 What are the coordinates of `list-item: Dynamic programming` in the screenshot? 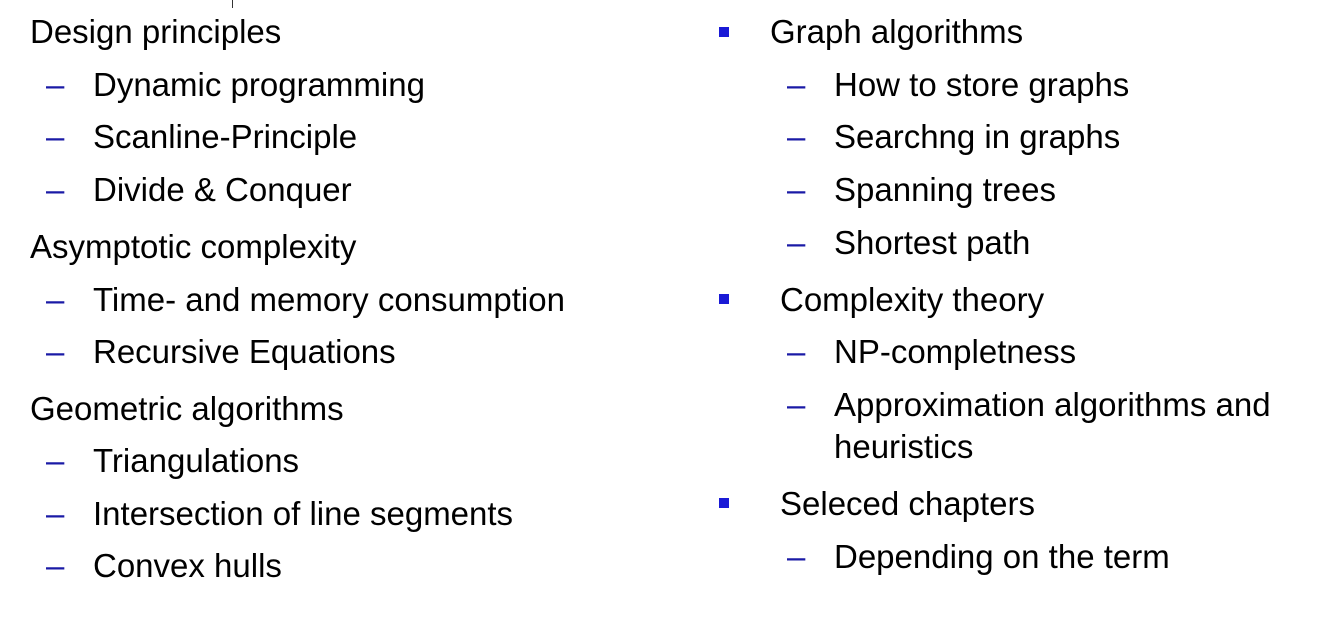 It's located at (259, 84).